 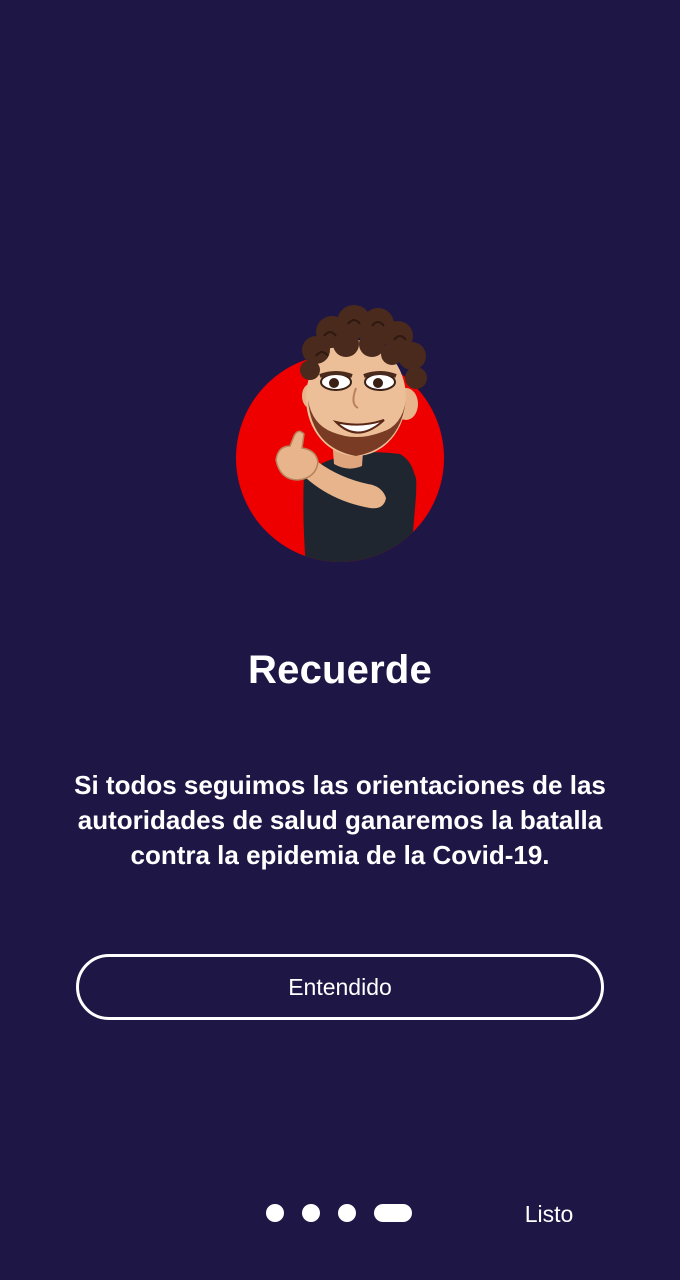 I want to click on page-title: Recuerde, so click(x=340, y=670).